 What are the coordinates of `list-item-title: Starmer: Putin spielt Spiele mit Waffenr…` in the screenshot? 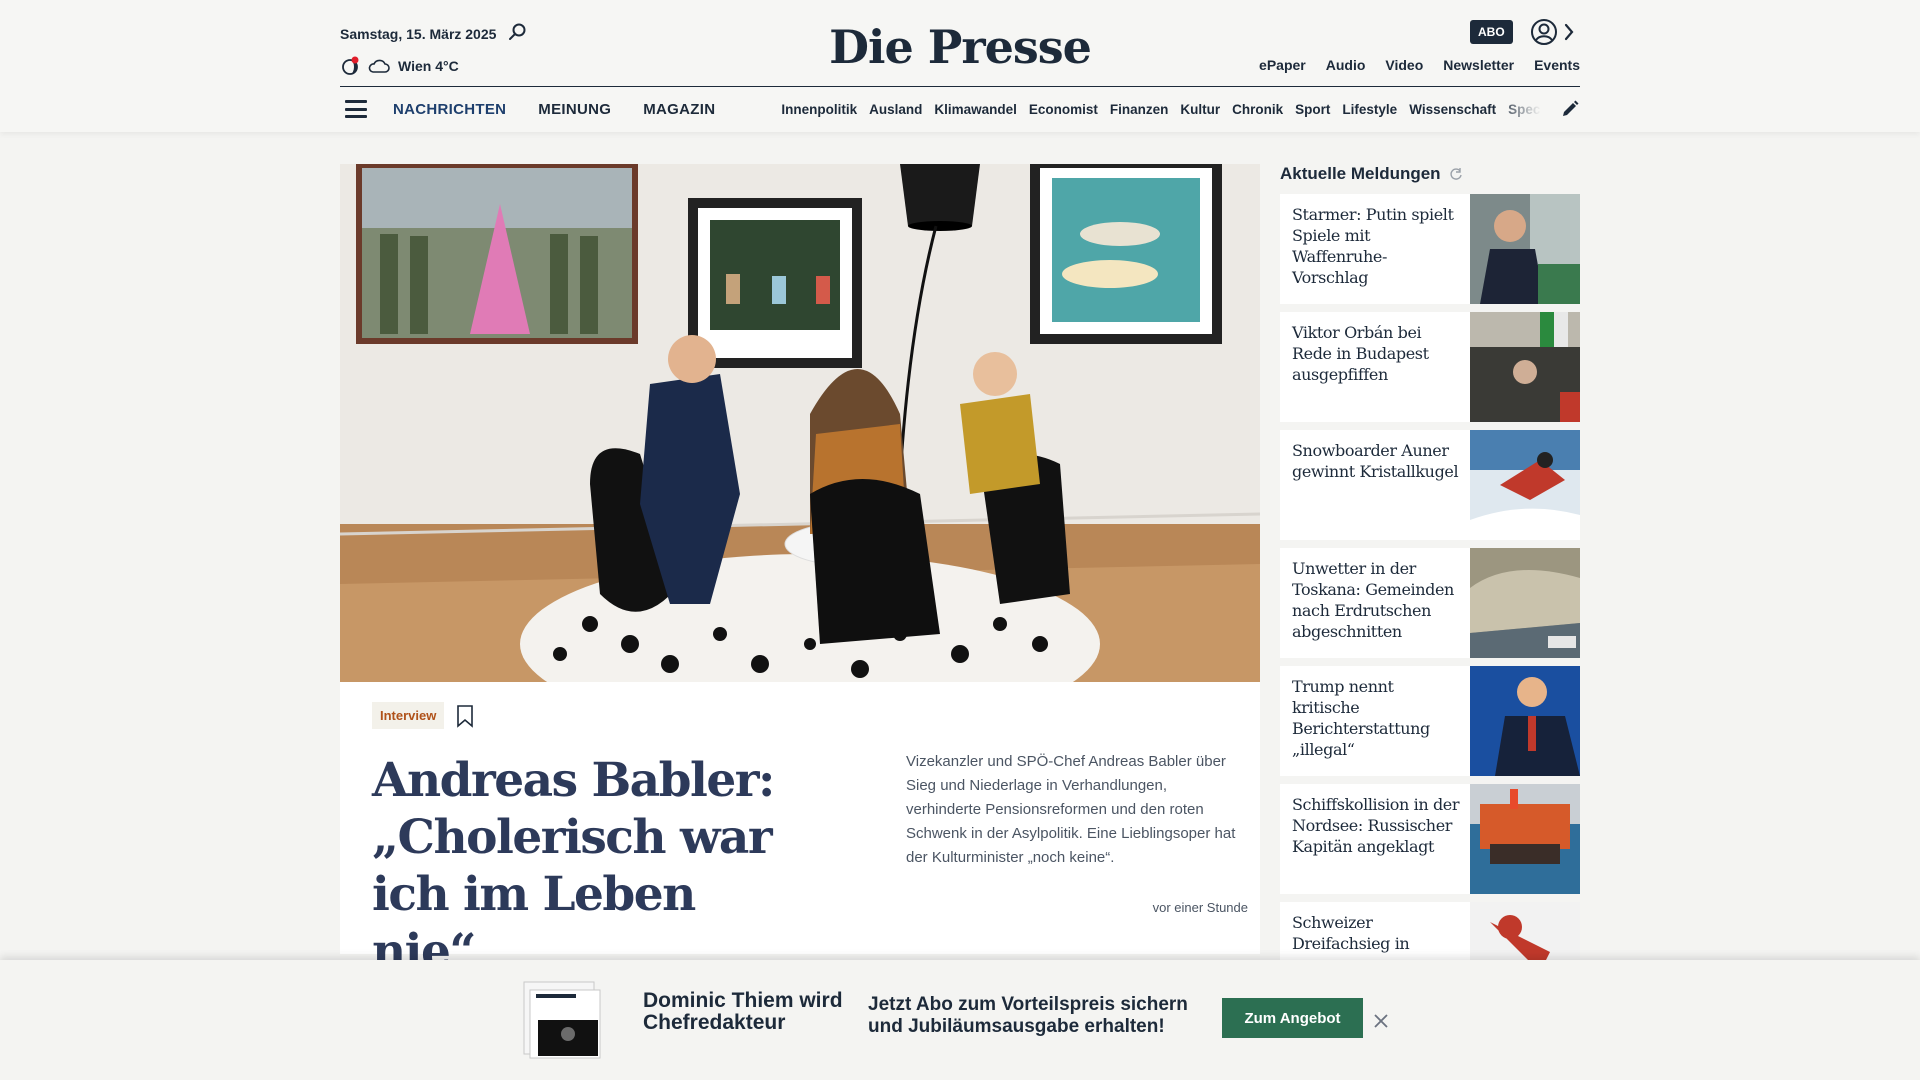 It's located at (1373, 246).